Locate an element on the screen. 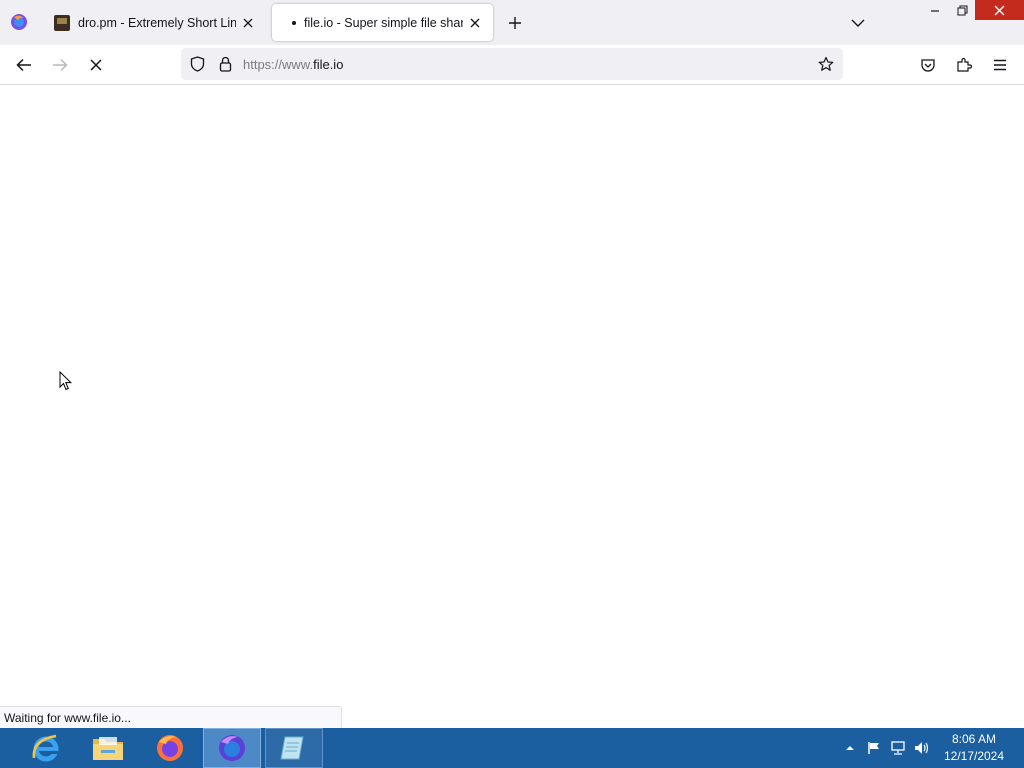 The image size is (1024, 768). ie-icon is located at coordinates (45, 748).